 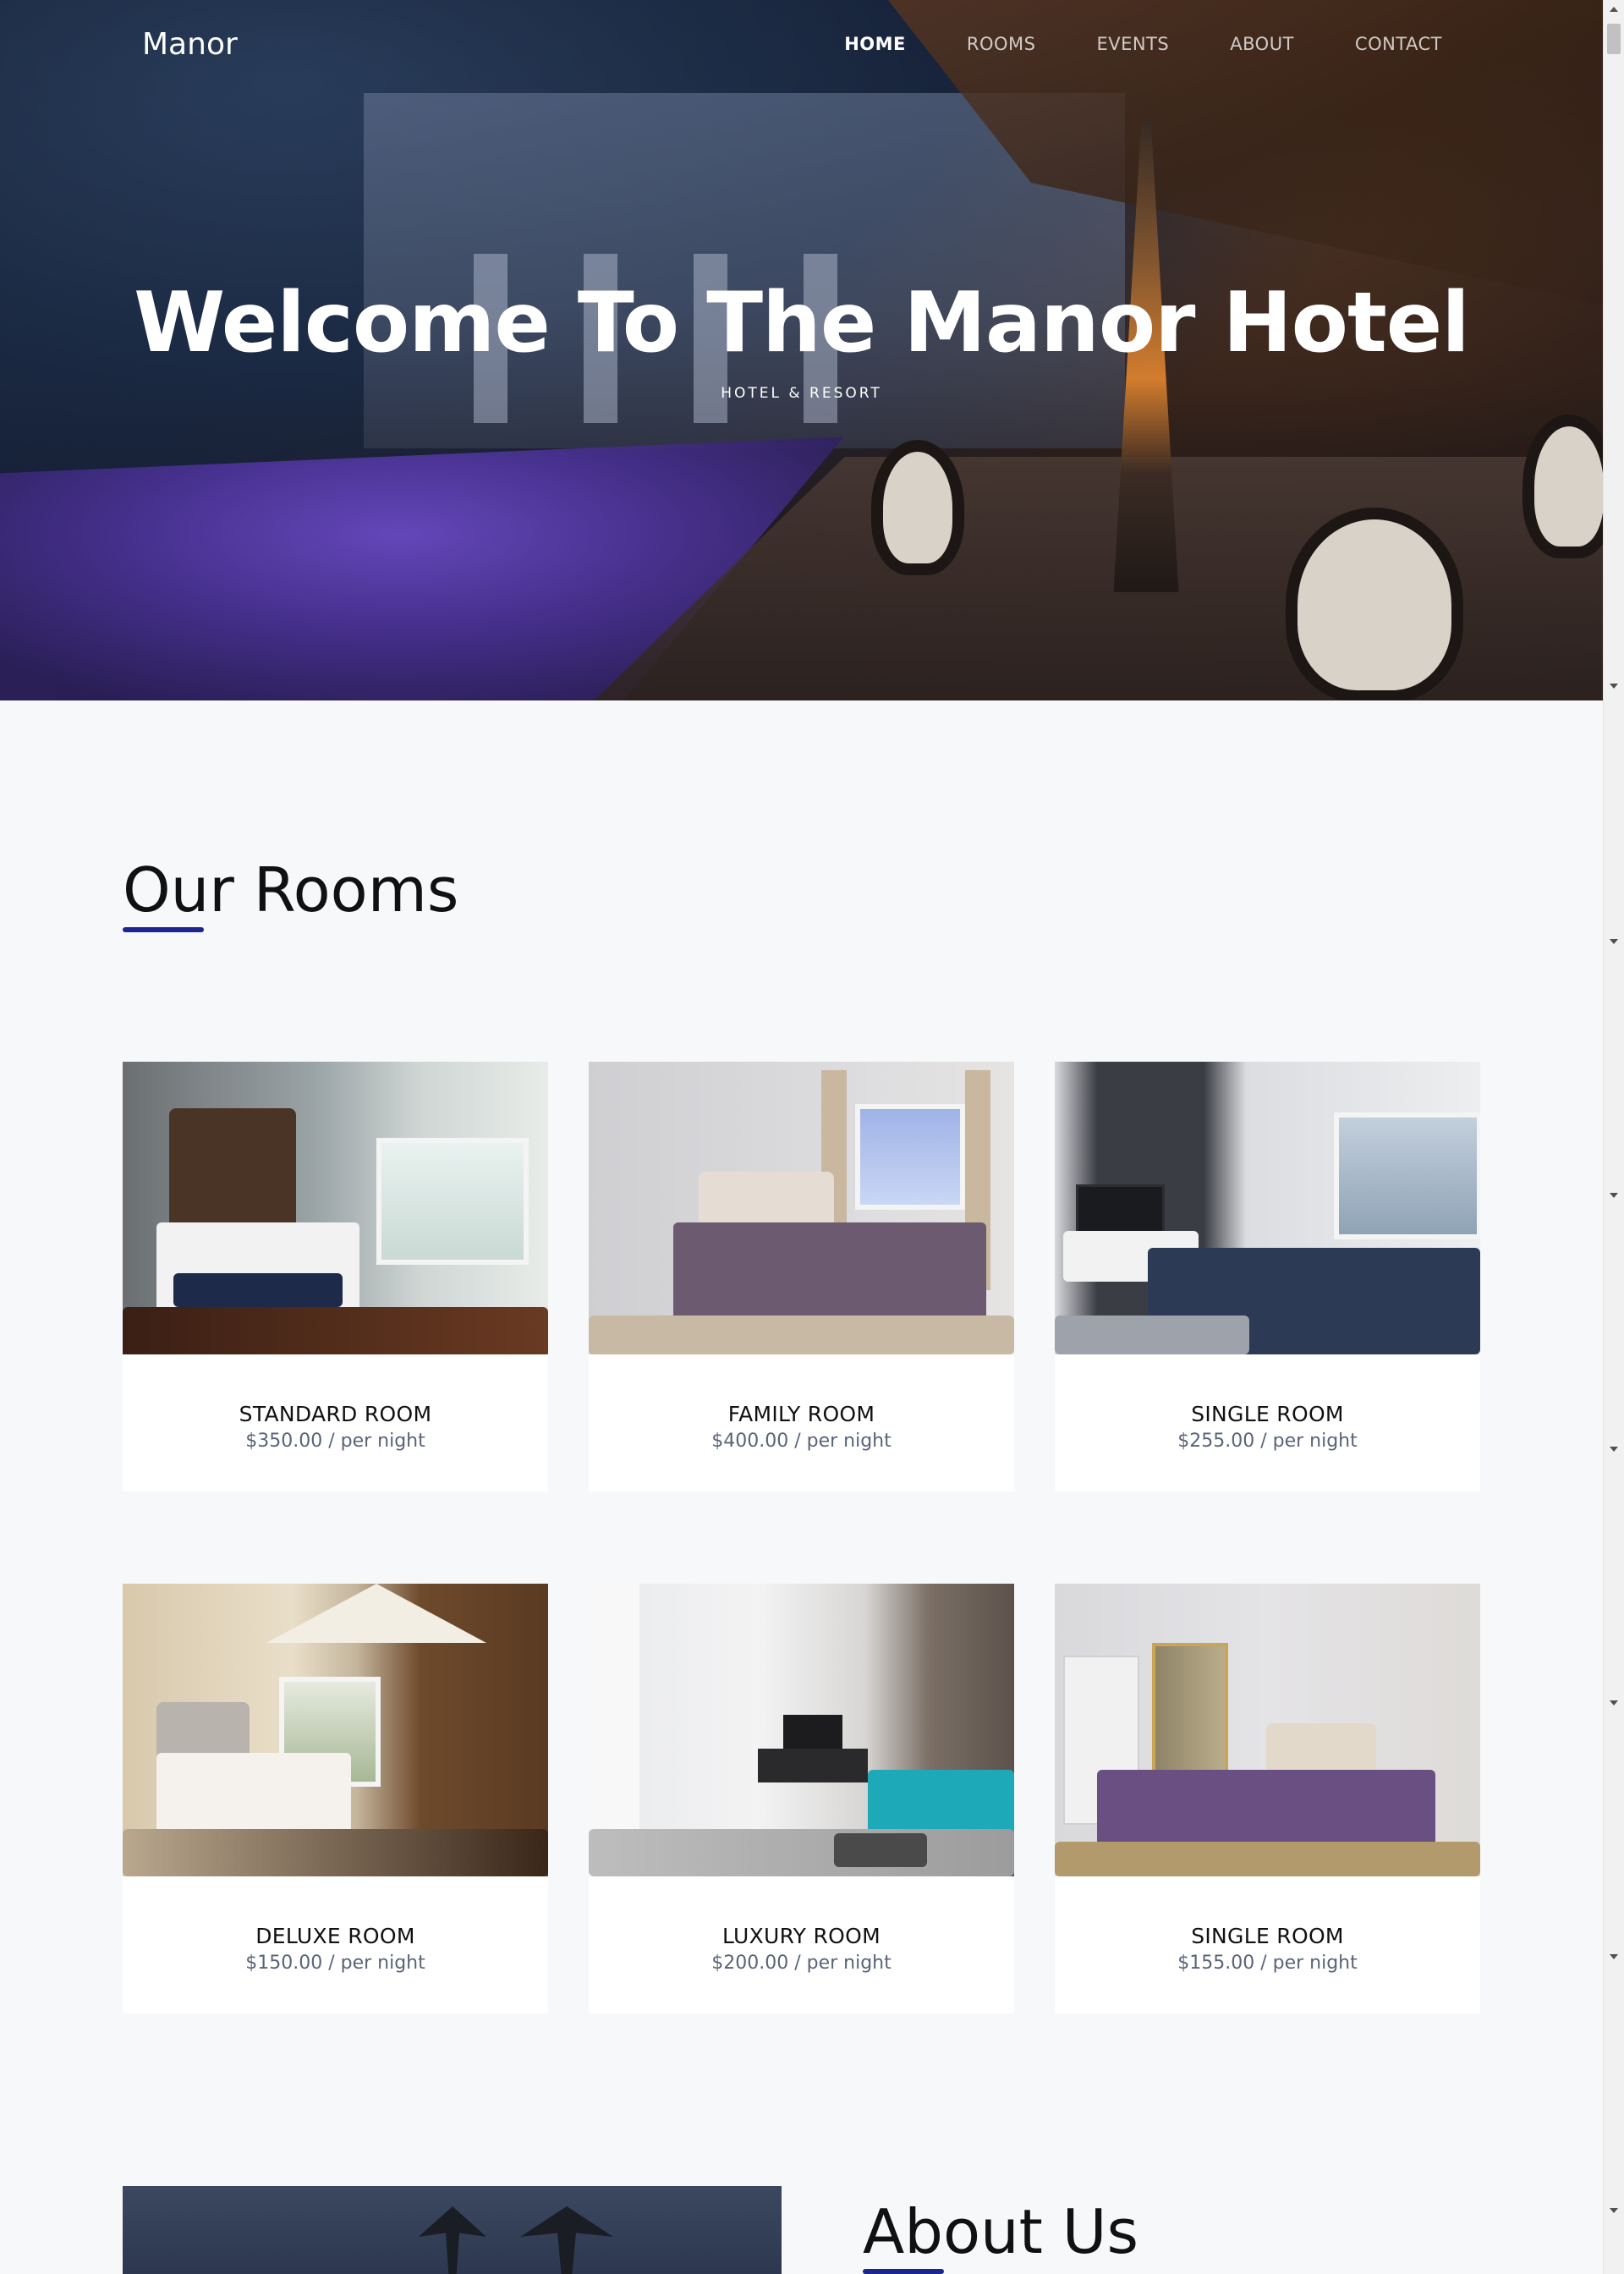 I want to click on about-image, so click(x=453, y=2230).